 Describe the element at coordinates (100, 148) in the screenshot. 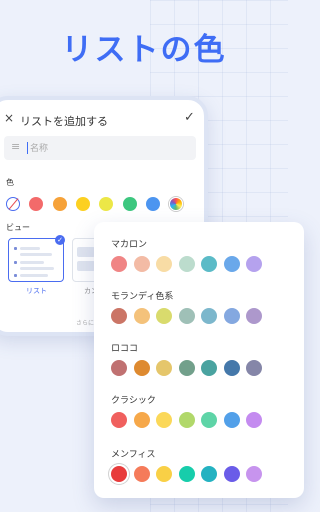

I see `list-name-input: ≡ 名称` at that location.